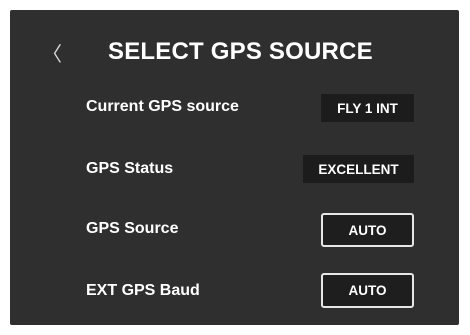  I want to click on gps-source-label: GPS Source, so click(132, 228).